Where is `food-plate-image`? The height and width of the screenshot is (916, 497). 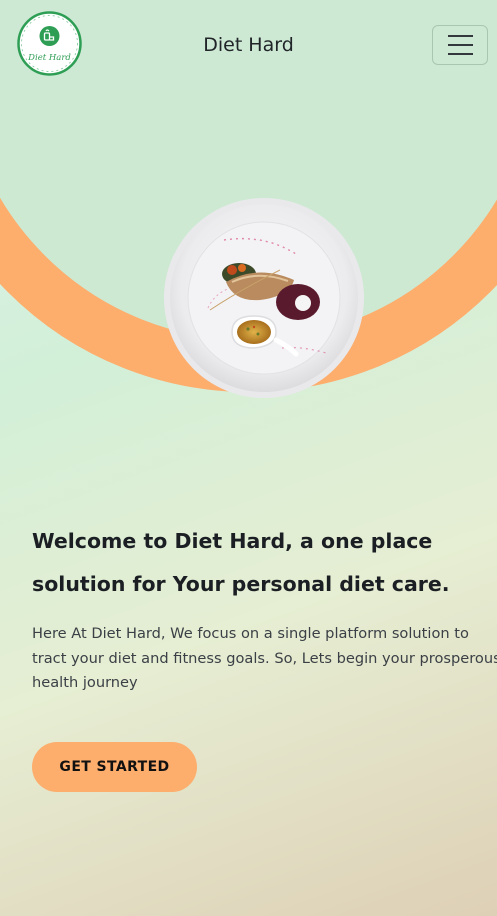 food-plate-image is located at coordinates (264, 298).